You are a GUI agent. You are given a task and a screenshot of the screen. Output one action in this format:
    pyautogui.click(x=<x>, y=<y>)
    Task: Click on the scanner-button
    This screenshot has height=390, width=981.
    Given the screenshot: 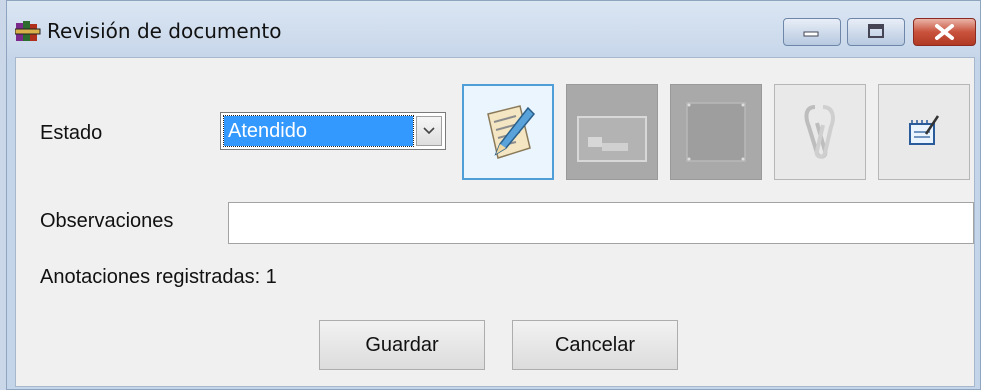 What is the action you would take?
    pyautogui.click(x=612, y=132)
    